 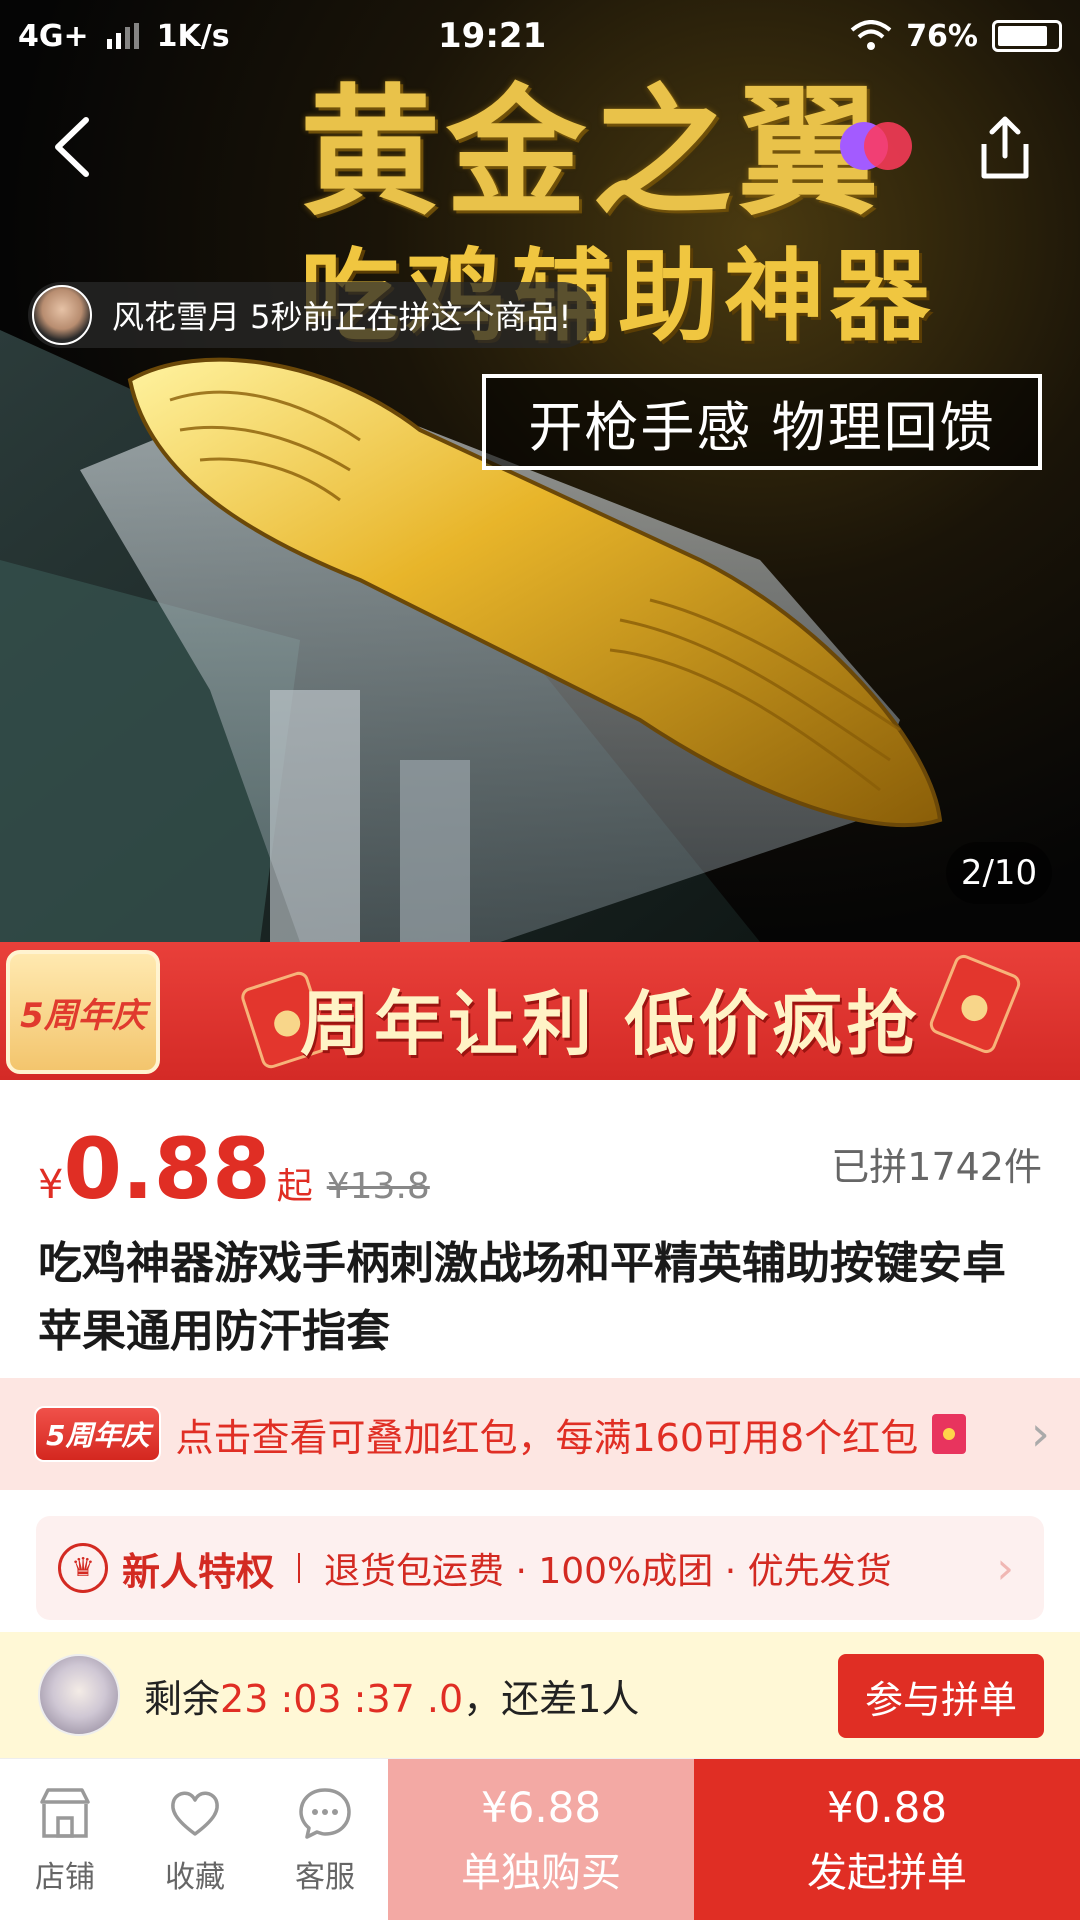 What do you see at coordinates (98, 1434) in the screenshot?
I see `anniversary-tag: 5周年庆` at bounding box center [98, 1434].